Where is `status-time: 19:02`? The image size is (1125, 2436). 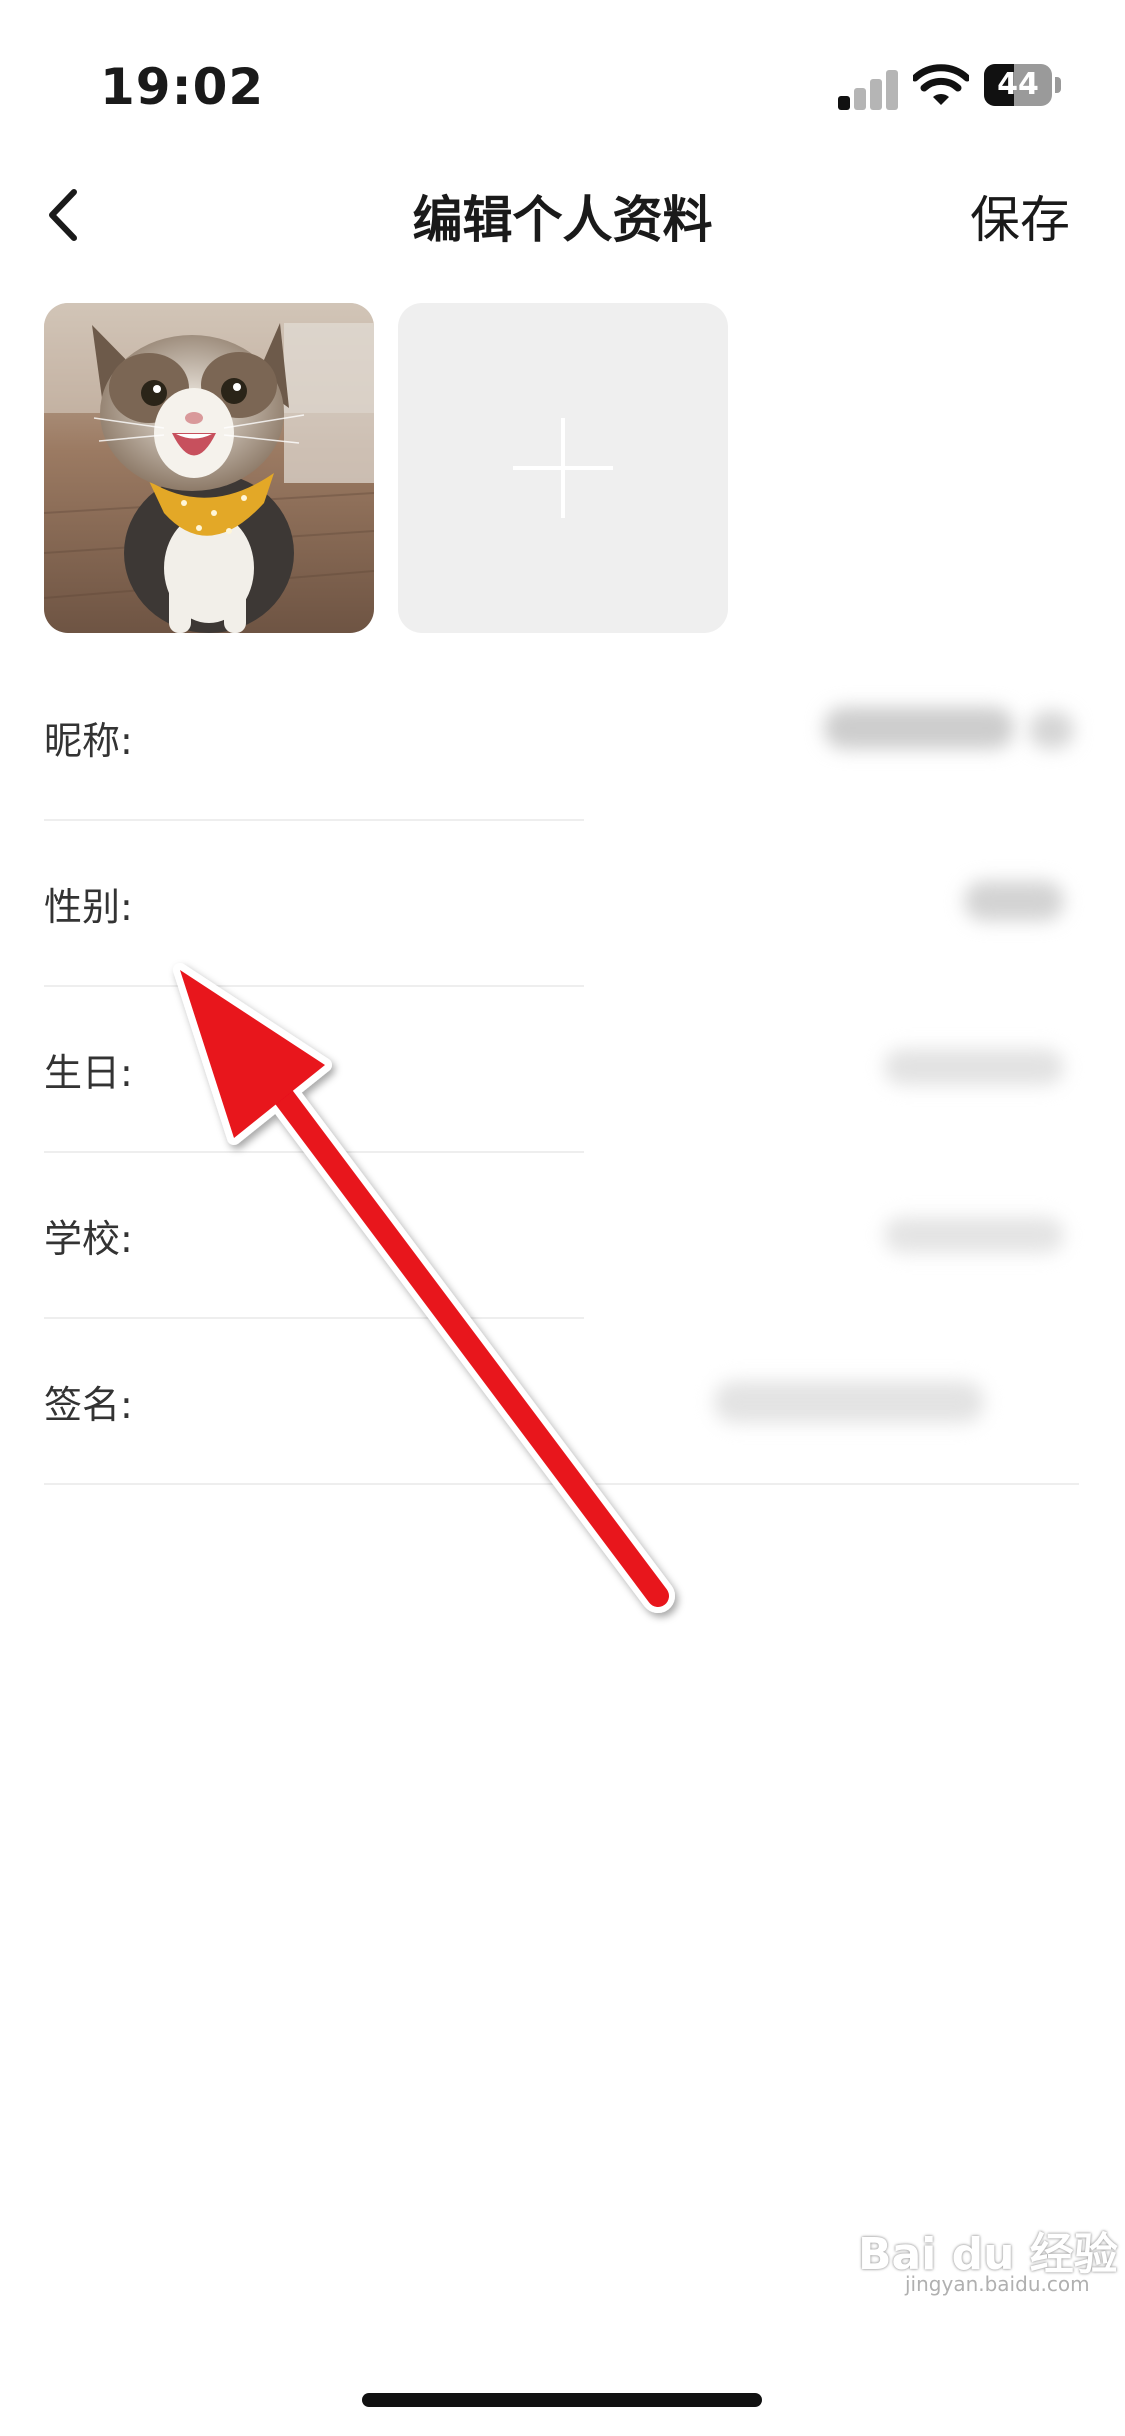
status-time: 19:02 is located at coordinates (182, 87).